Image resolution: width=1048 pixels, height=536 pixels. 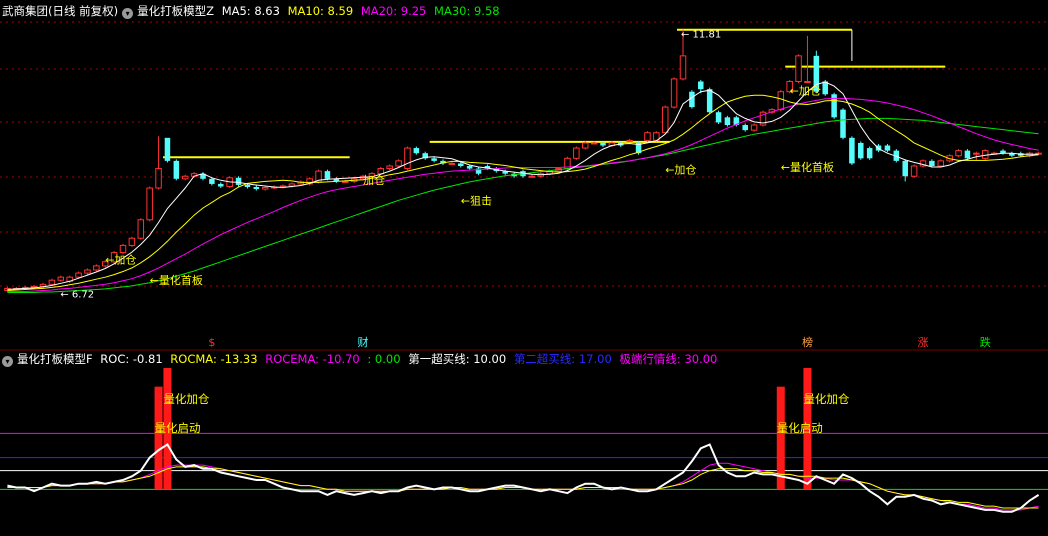 I want to click on ma10-value: MA10: 8.59, so click(x=320, y=11).